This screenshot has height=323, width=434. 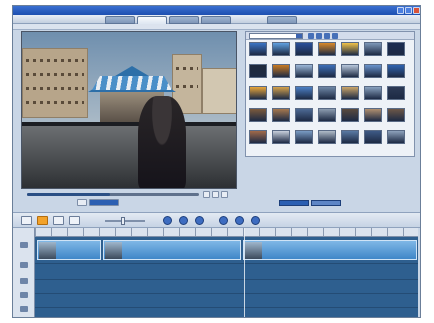 I want to click on view-icon, so click(x=319, y=36).